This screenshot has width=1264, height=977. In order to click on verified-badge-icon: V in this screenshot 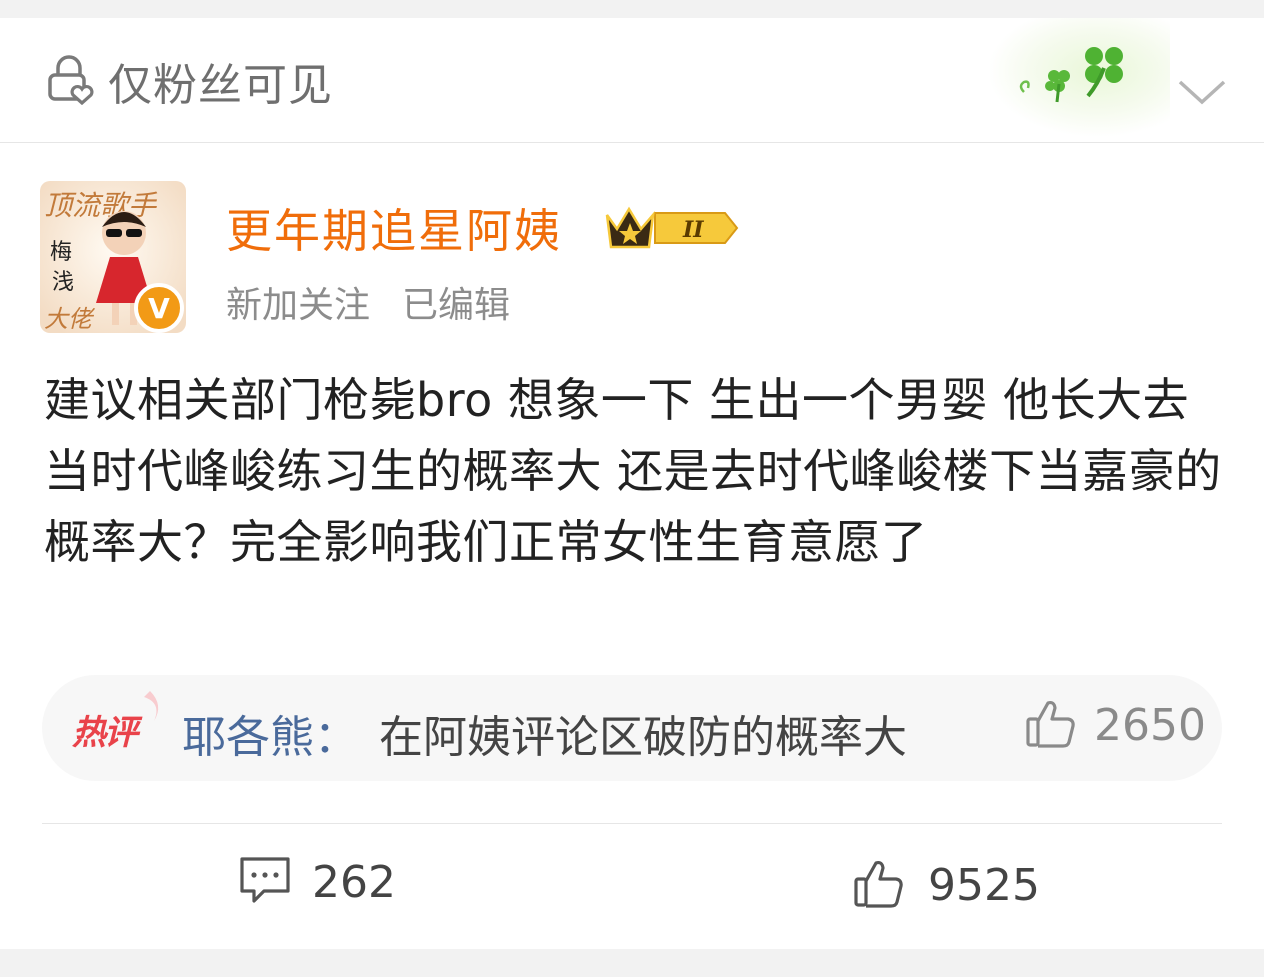, I will do `click(159, 308)`.